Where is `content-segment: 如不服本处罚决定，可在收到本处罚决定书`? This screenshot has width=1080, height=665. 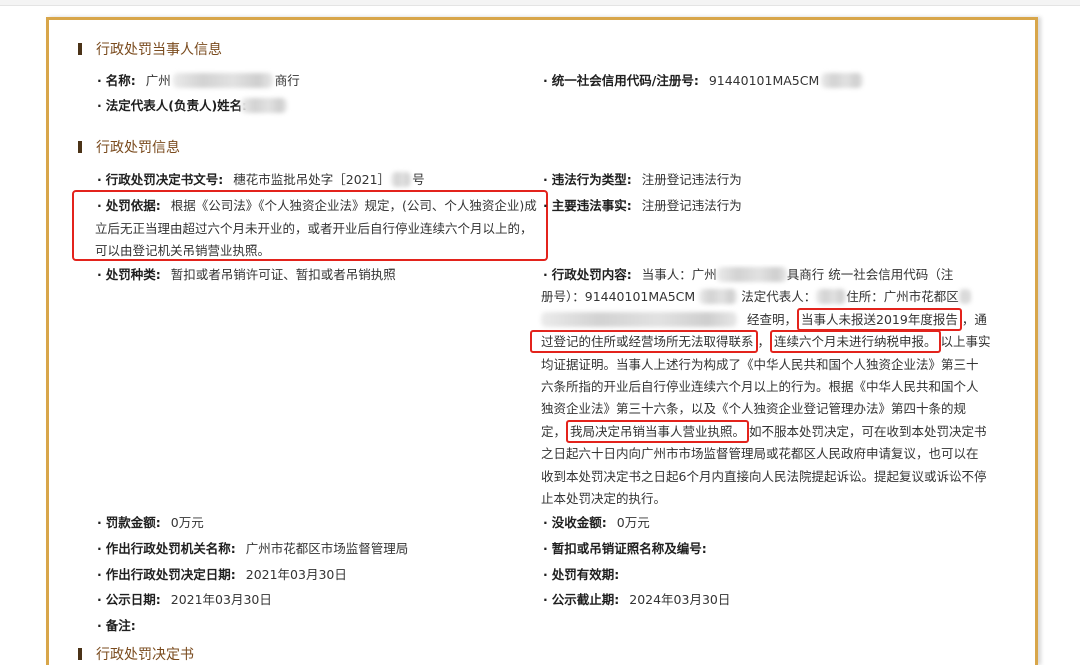 content-segment: 如不服本处罚决定，可在收到本处罚决定书 is located at coordinates (868, 431).